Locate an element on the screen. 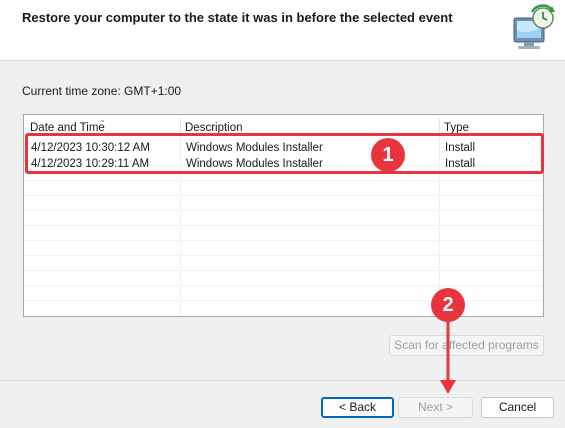 The height and width of the screenshot is (428, 565). back-button: < Back is located at coordinates (357, 407).